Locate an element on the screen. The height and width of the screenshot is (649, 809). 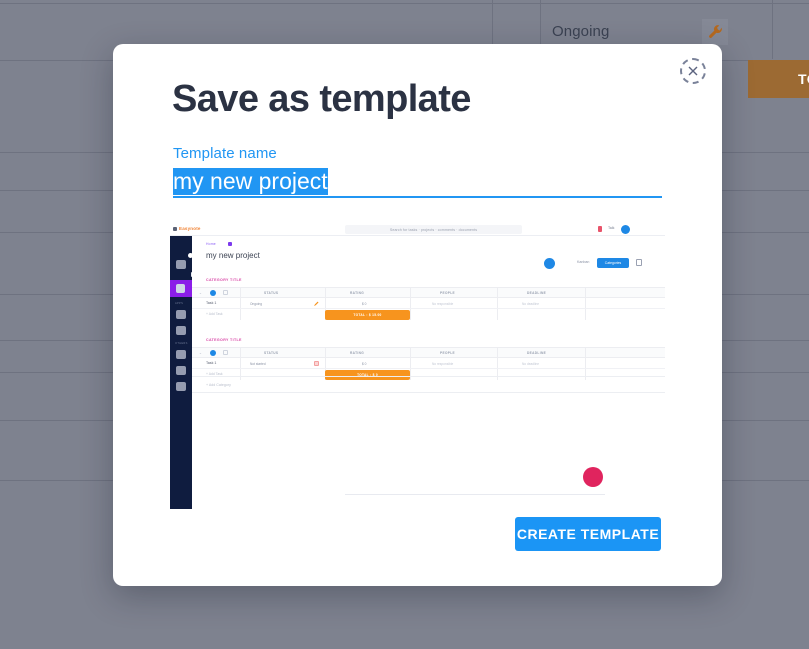
breadcrumb: Home is located at coordinates (211, 244).